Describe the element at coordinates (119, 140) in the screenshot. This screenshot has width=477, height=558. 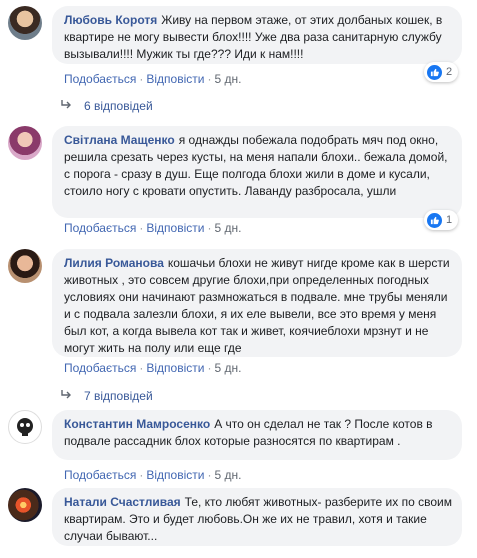
I see `comment-author: Світлана Мащенко` at that location.